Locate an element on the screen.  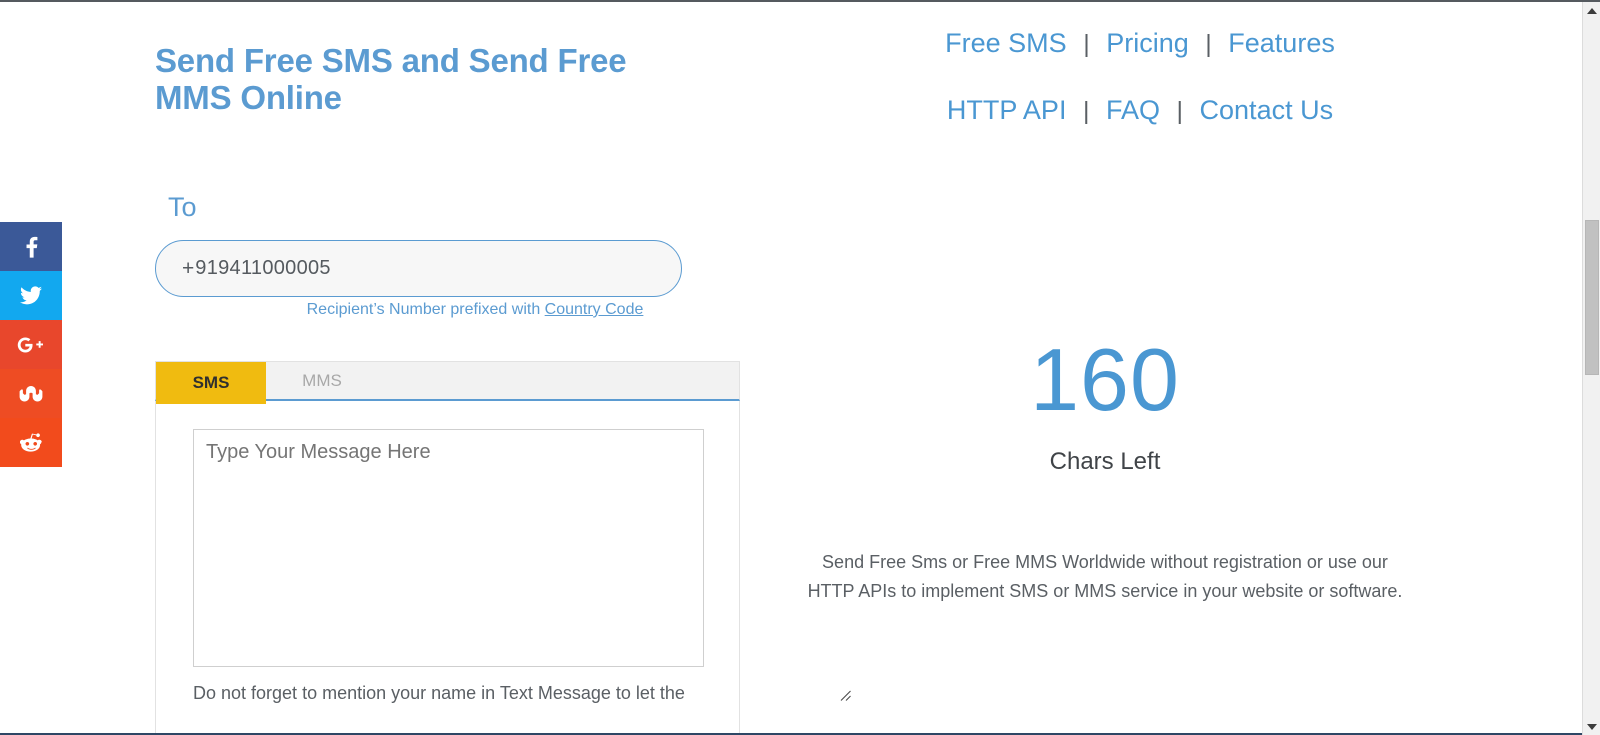
nav-link-pricing: Pricing is located at coordinates (1147, 43).